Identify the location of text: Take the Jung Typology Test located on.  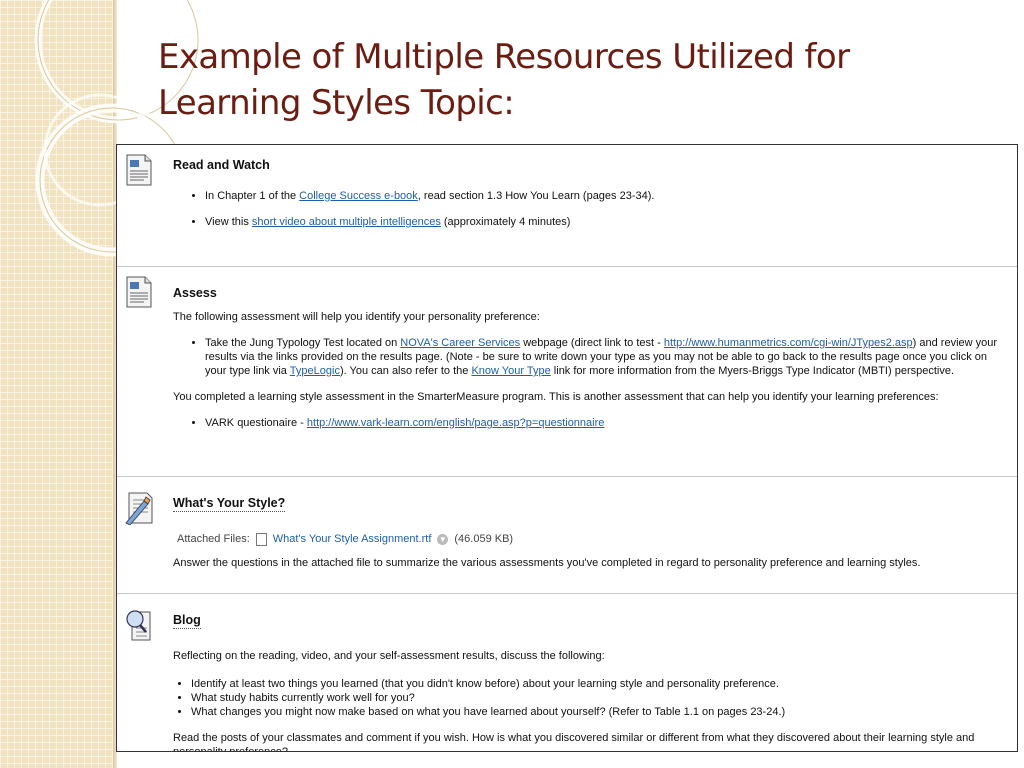
(303, 343).